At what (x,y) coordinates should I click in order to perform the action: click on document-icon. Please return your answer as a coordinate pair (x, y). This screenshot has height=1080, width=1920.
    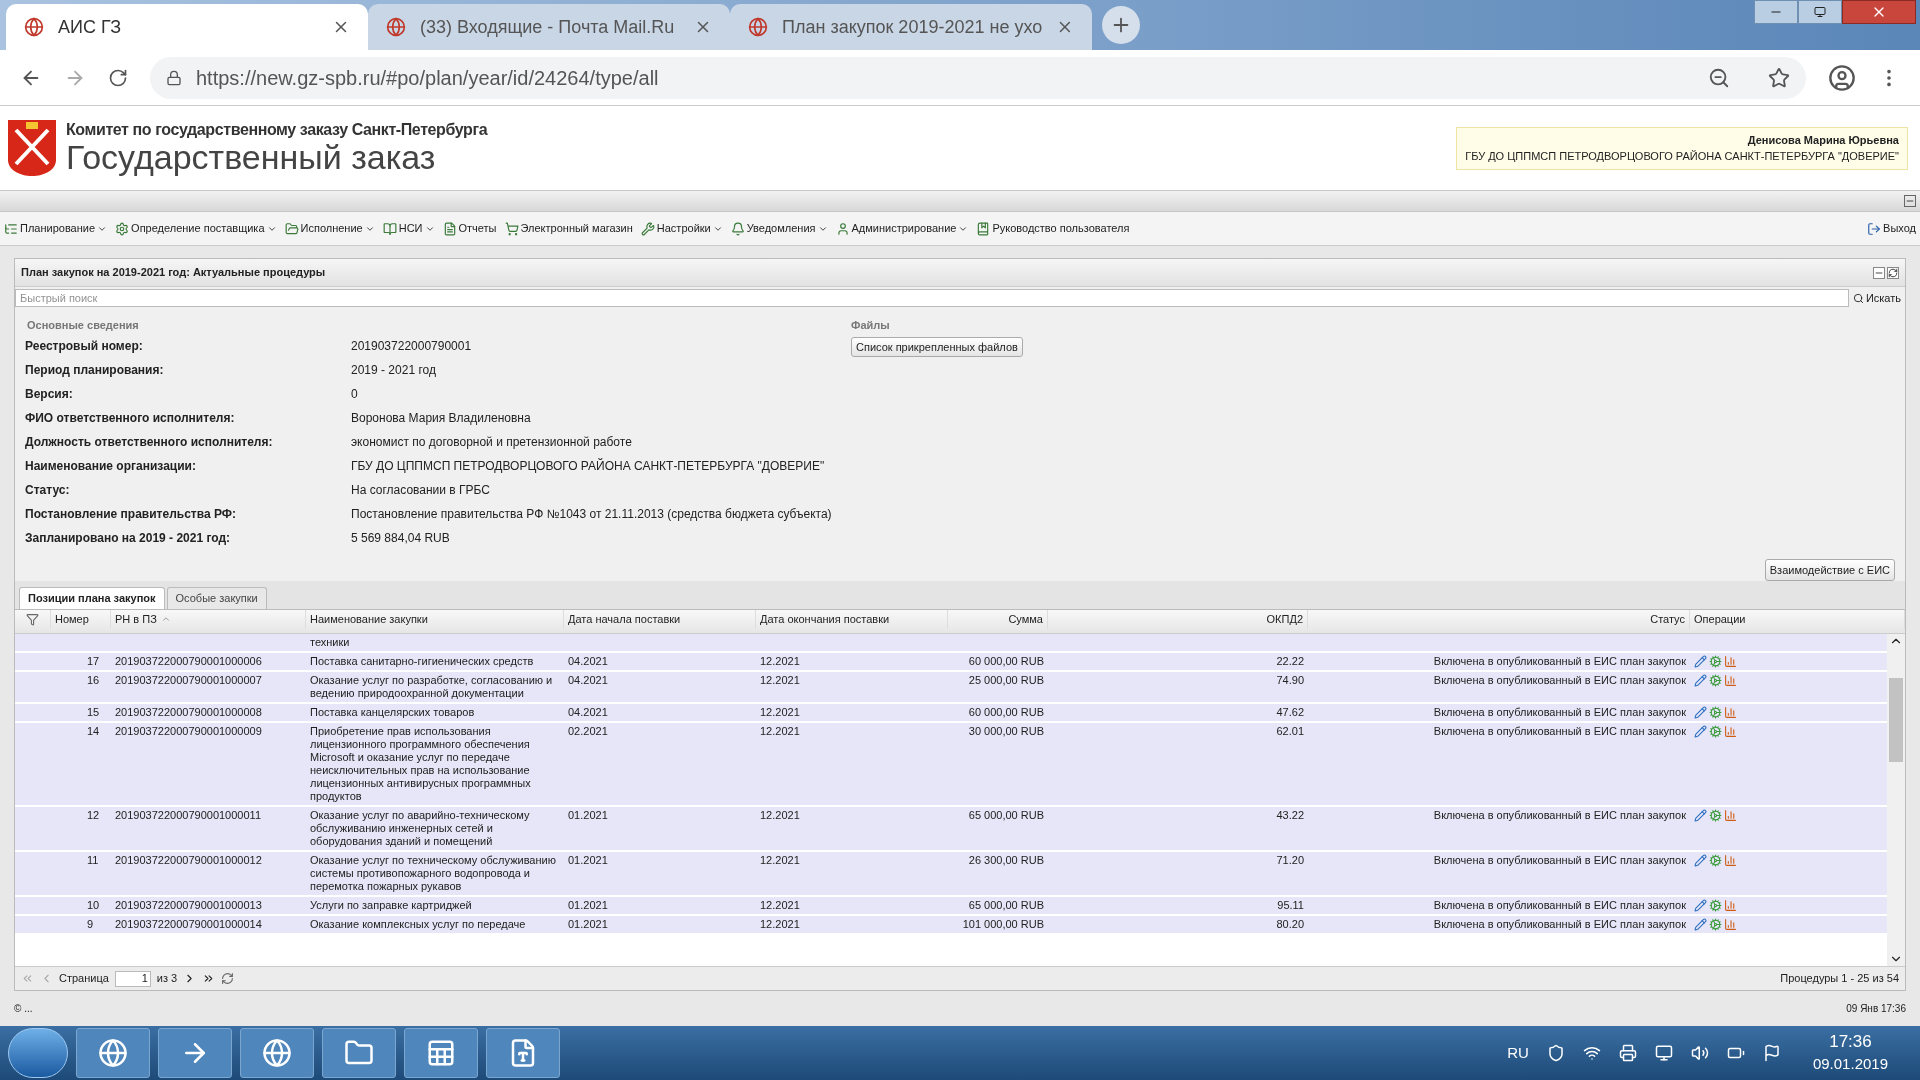
    Looking at the image, I should click on (449, 228).